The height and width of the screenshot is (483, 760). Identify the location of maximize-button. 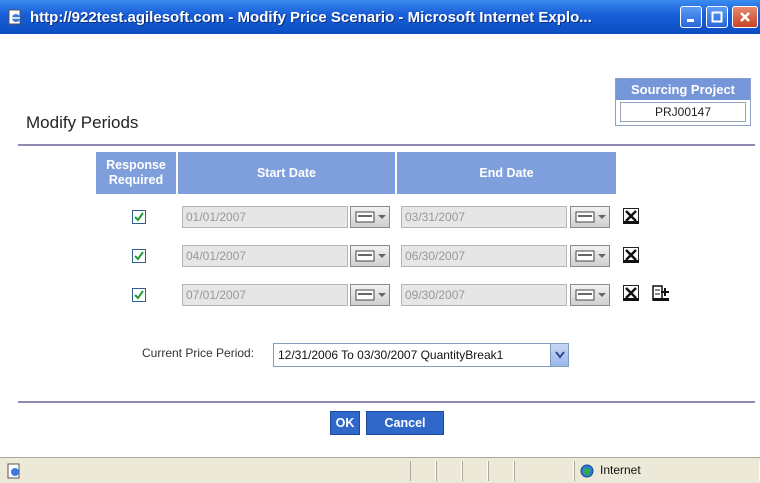
(717, 17).